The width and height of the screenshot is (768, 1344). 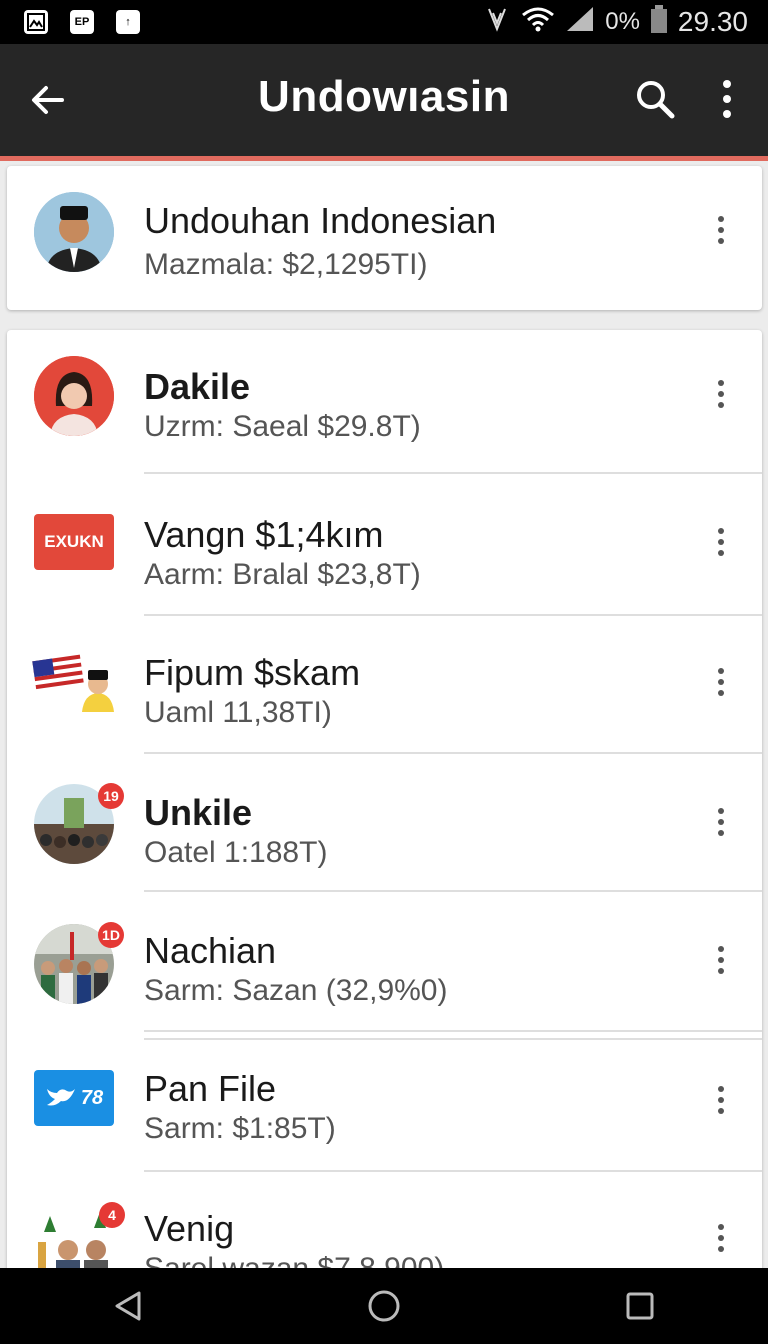 I want to click on overflow-menu-button, so click(x=727, y=99).